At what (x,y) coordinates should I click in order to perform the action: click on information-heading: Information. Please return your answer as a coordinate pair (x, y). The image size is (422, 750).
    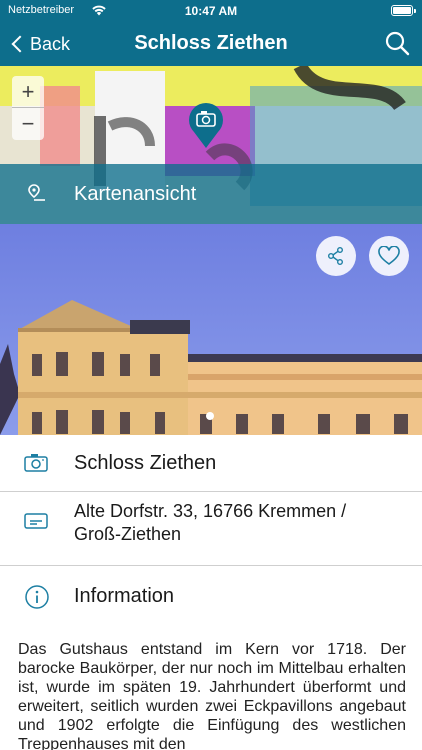
    Looking at the image, I should click on (124, 596).